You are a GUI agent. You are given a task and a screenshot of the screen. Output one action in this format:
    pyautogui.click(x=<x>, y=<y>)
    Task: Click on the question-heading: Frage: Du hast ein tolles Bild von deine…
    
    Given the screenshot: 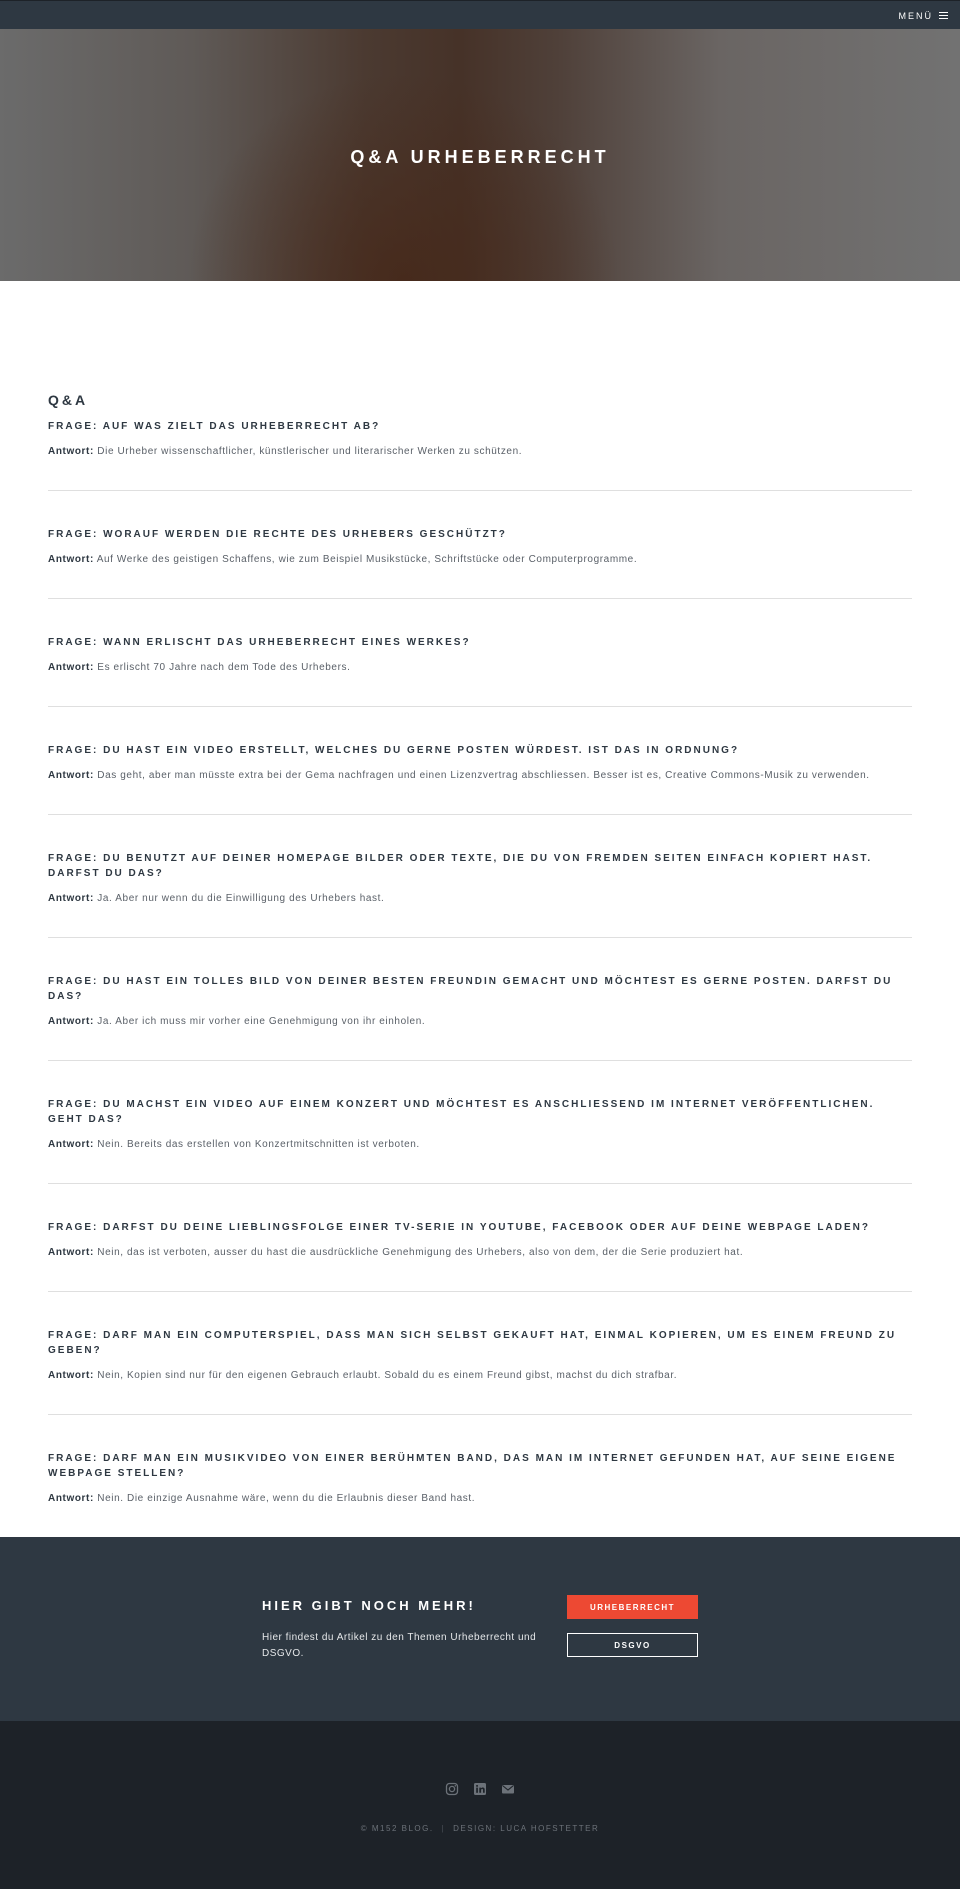 What is the action you would take?
    pyautogui.click(x=470, y=989)
    